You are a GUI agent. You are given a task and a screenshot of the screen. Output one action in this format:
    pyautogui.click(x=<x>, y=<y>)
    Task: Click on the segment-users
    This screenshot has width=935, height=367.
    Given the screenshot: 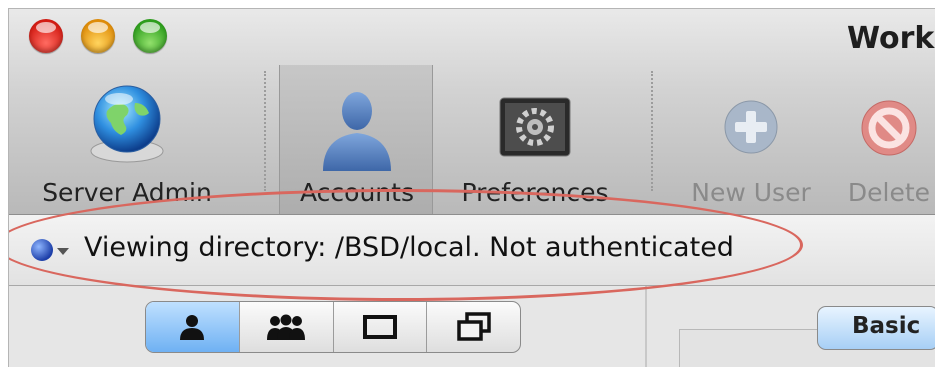 What is the action you would take?
    pyautogui.click(x=192, y=327)
    